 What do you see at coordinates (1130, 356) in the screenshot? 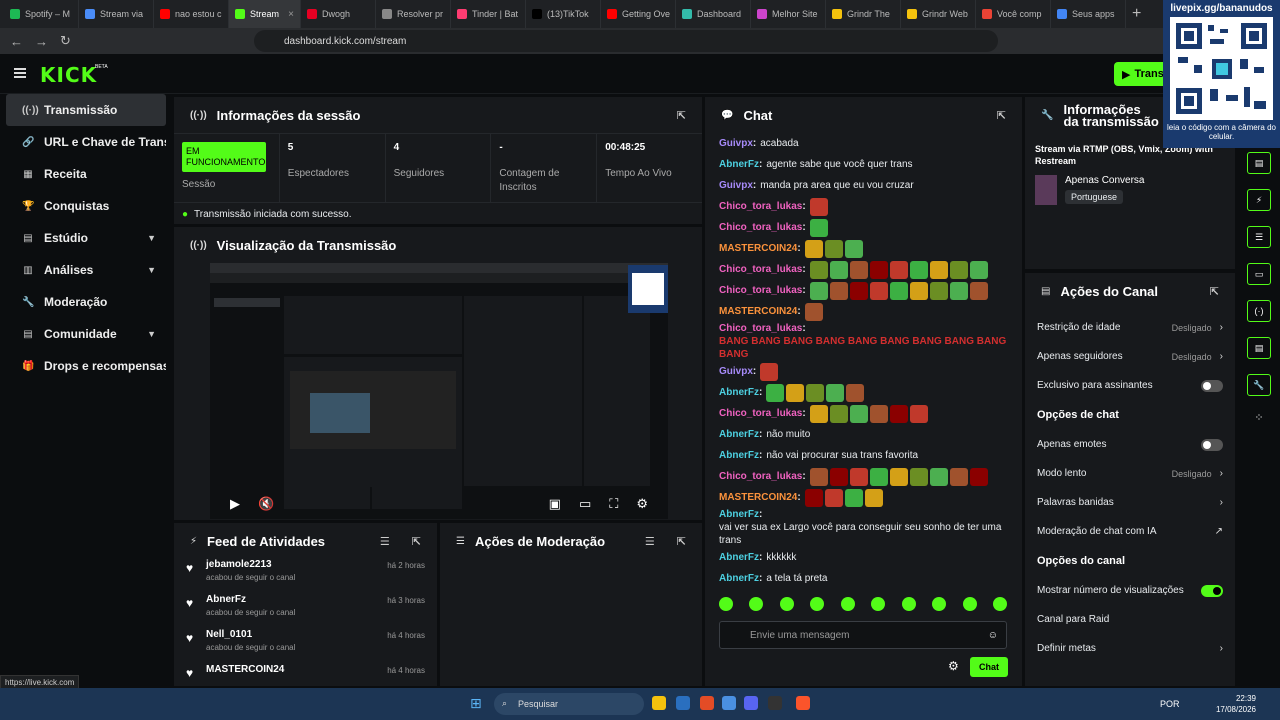
I see `channel-option: Apenas seguidores Desligado ›` at bounding box center [1130, 356].